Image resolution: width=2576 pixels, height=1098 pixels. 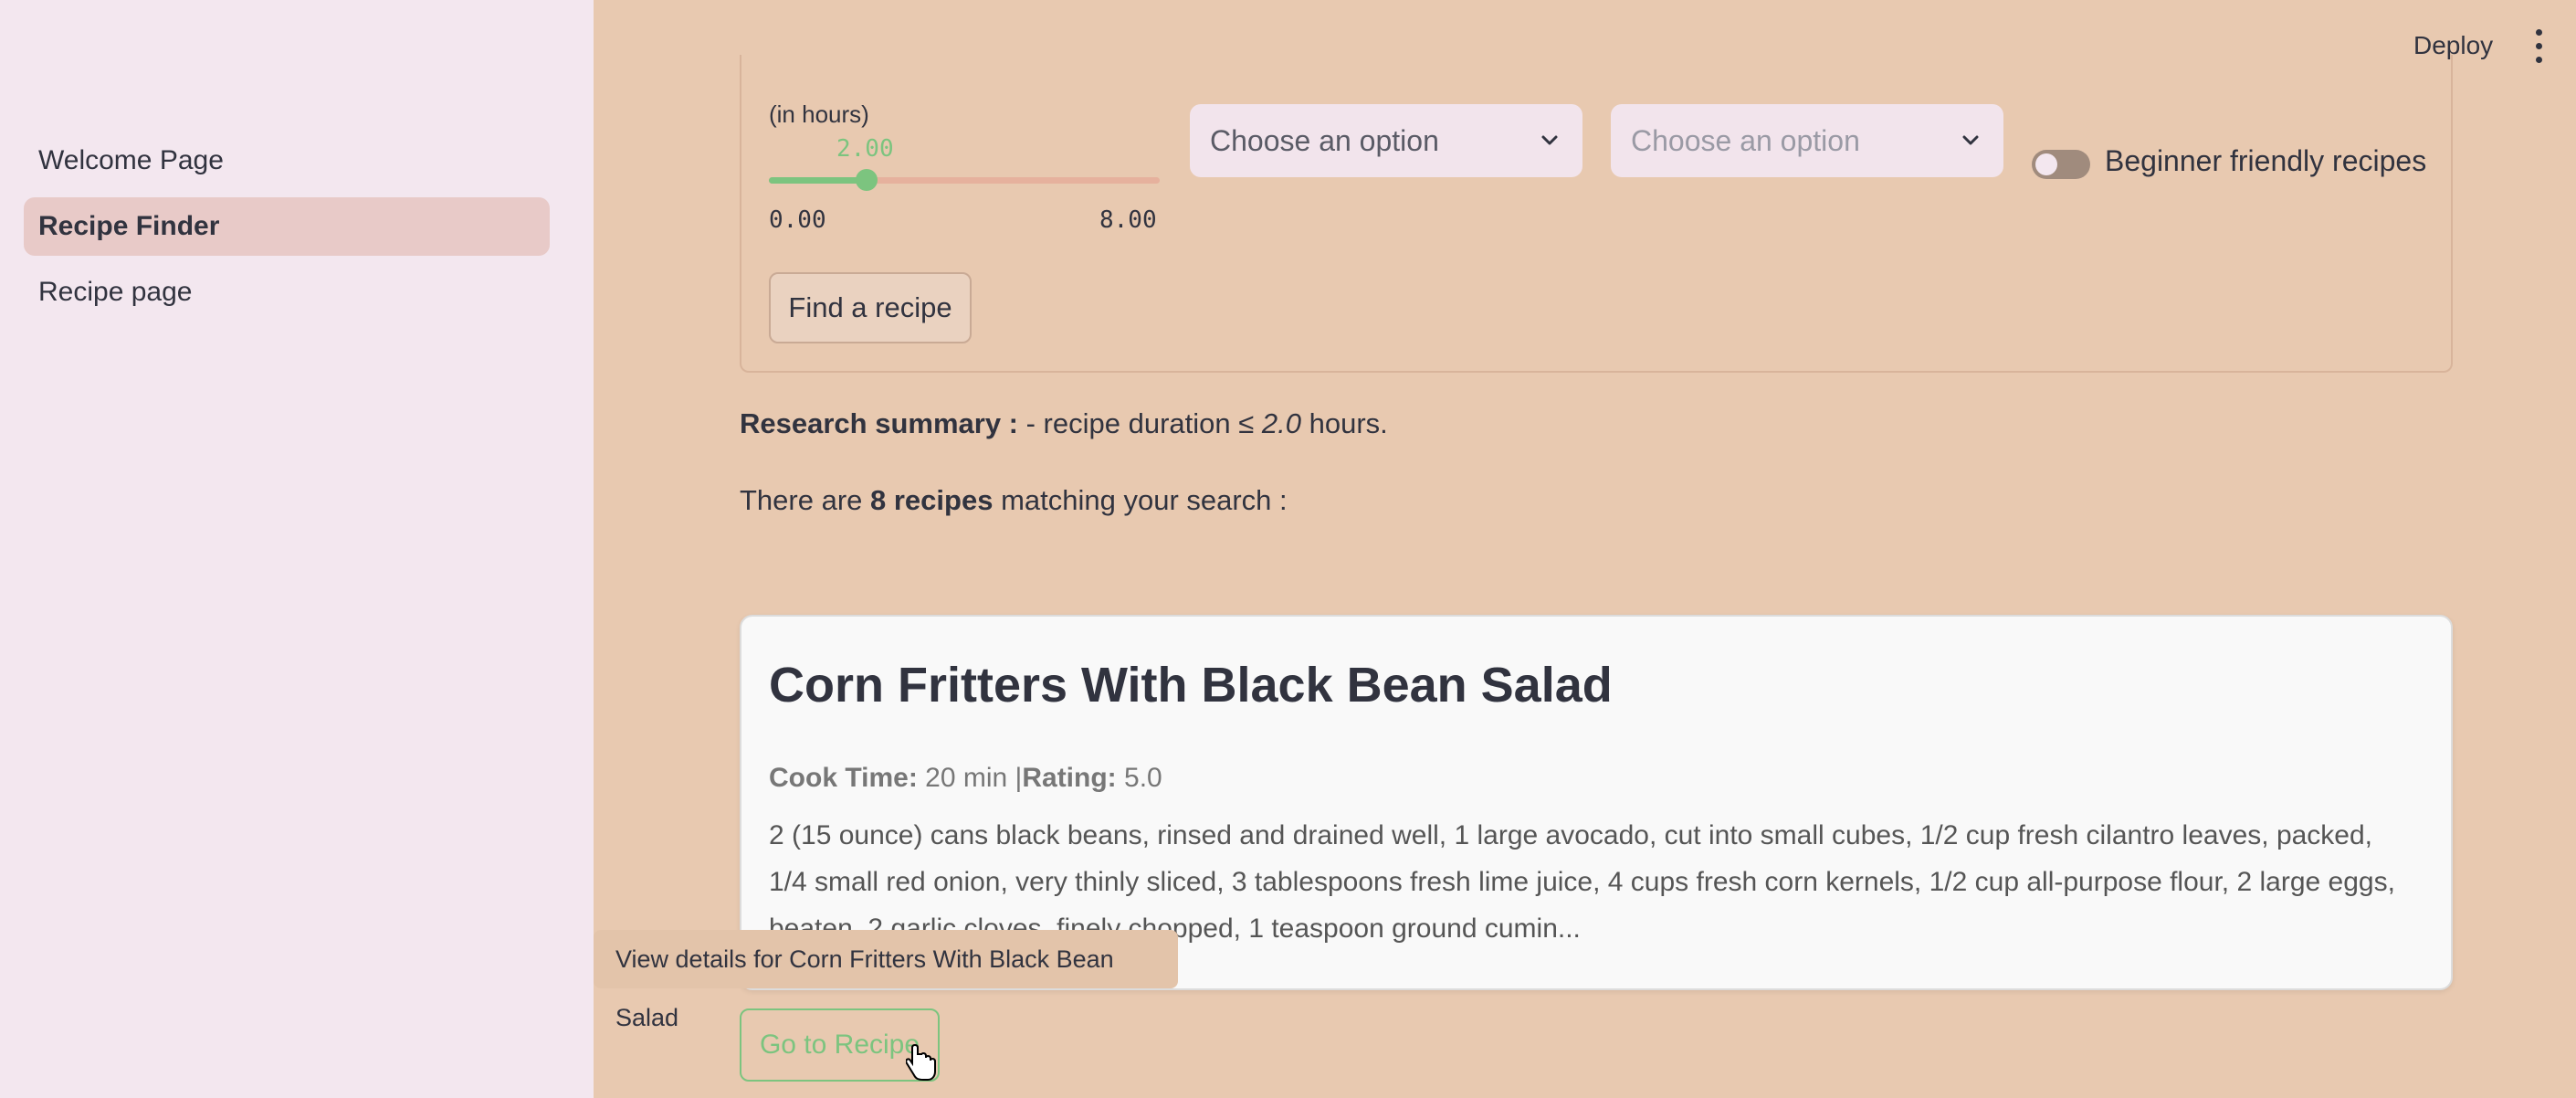 What do you see at coordinates (1143, 778) in the screenshot?
I see `rating-value: 5.0` at bounding box center [1143, 778].